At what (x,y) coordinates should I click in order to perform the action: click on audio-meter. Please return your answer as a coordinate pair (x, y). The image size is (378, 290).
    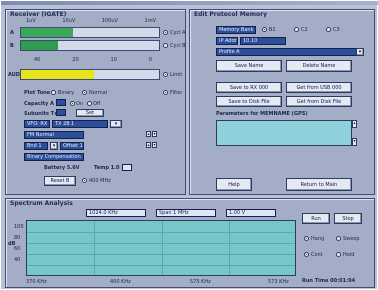
    Looking at the image, I should click on (90, 74).